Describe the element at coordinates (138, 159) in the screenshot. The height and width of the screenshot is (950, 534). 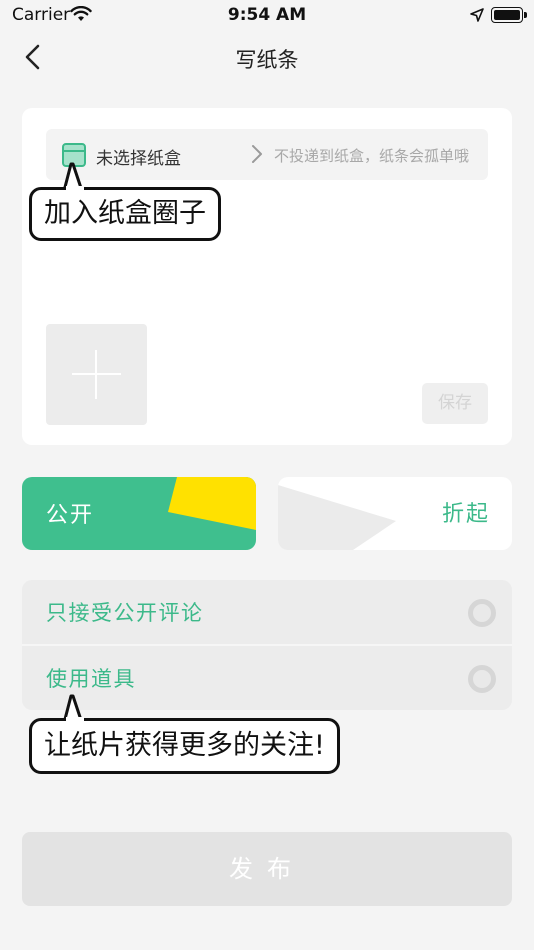
I see `box-select-label: 未选择纸盒` at that location.